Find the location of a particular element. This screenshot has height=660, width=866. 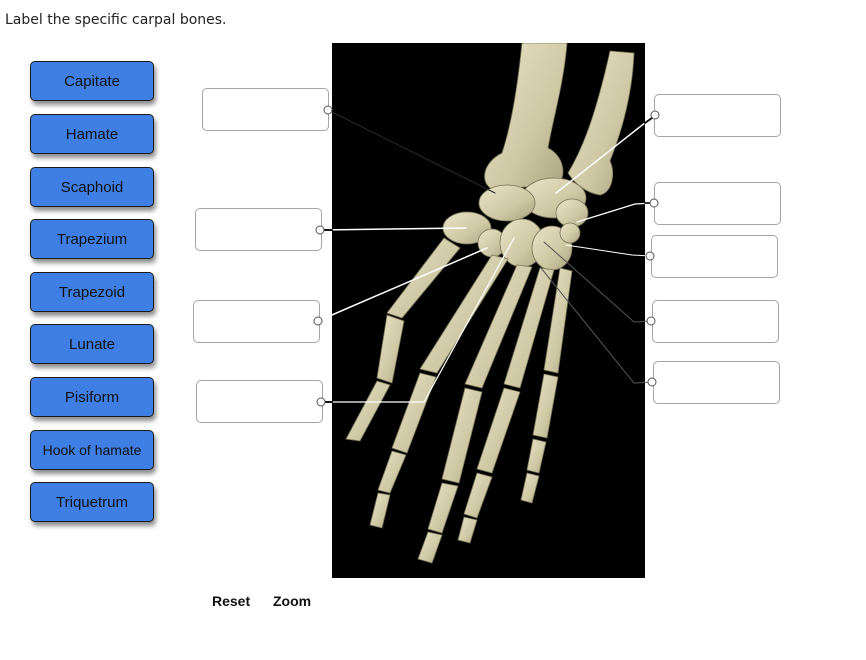

carpal-pisiform-shape is located at coordinates (570, 233).